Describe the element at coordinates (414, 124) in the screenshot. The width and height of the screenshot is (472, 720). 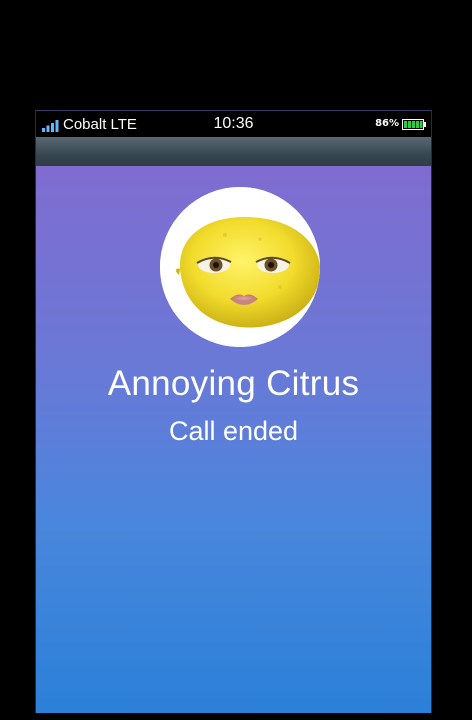
I see `battery-icon` at that location.